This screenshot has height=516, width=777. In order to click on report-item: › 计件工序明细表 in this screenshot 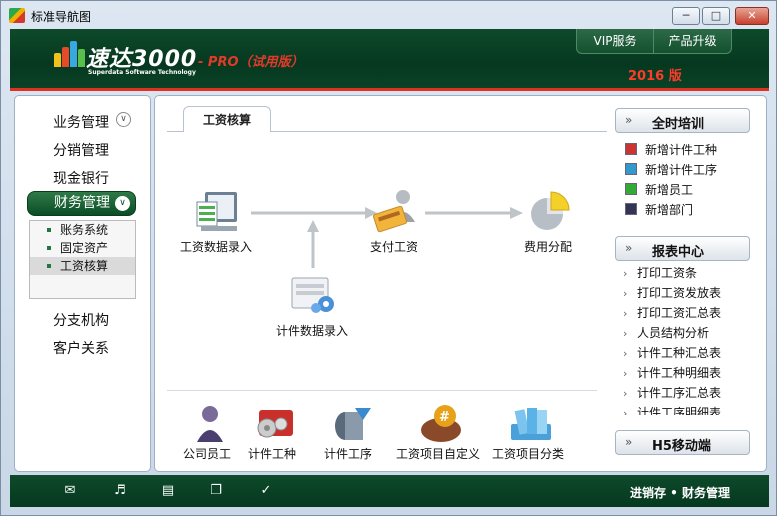, I will do `click(686, 409)`.